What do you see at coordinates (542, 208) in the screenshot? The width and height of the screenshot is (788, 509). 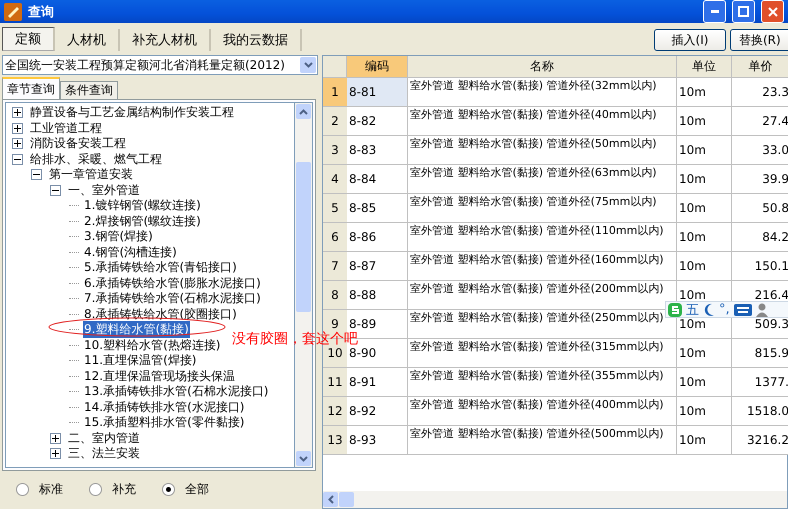 I see `table-cell: 室外管道 塑料给水管(黏接) 管道外径(75mm以内)` at bounding box center [542, 208].